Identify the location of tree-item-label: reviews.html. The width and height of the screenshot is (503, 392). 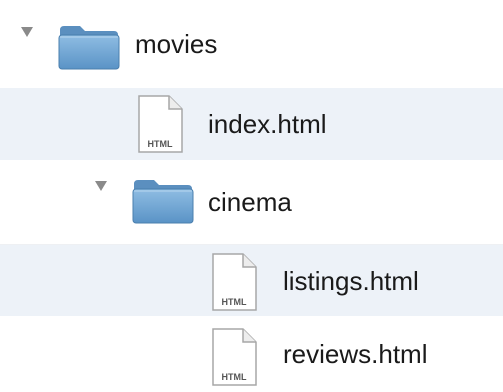
(355, 354).